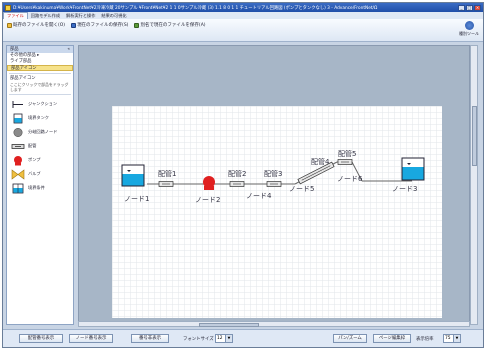 The height and width of the screenshot is (351, 488). What do you see at coordinates (103, 25) in the screenshot?
I see `save-file-label: 現在のファイルの保存(S)` at bounding box center [103, 25].